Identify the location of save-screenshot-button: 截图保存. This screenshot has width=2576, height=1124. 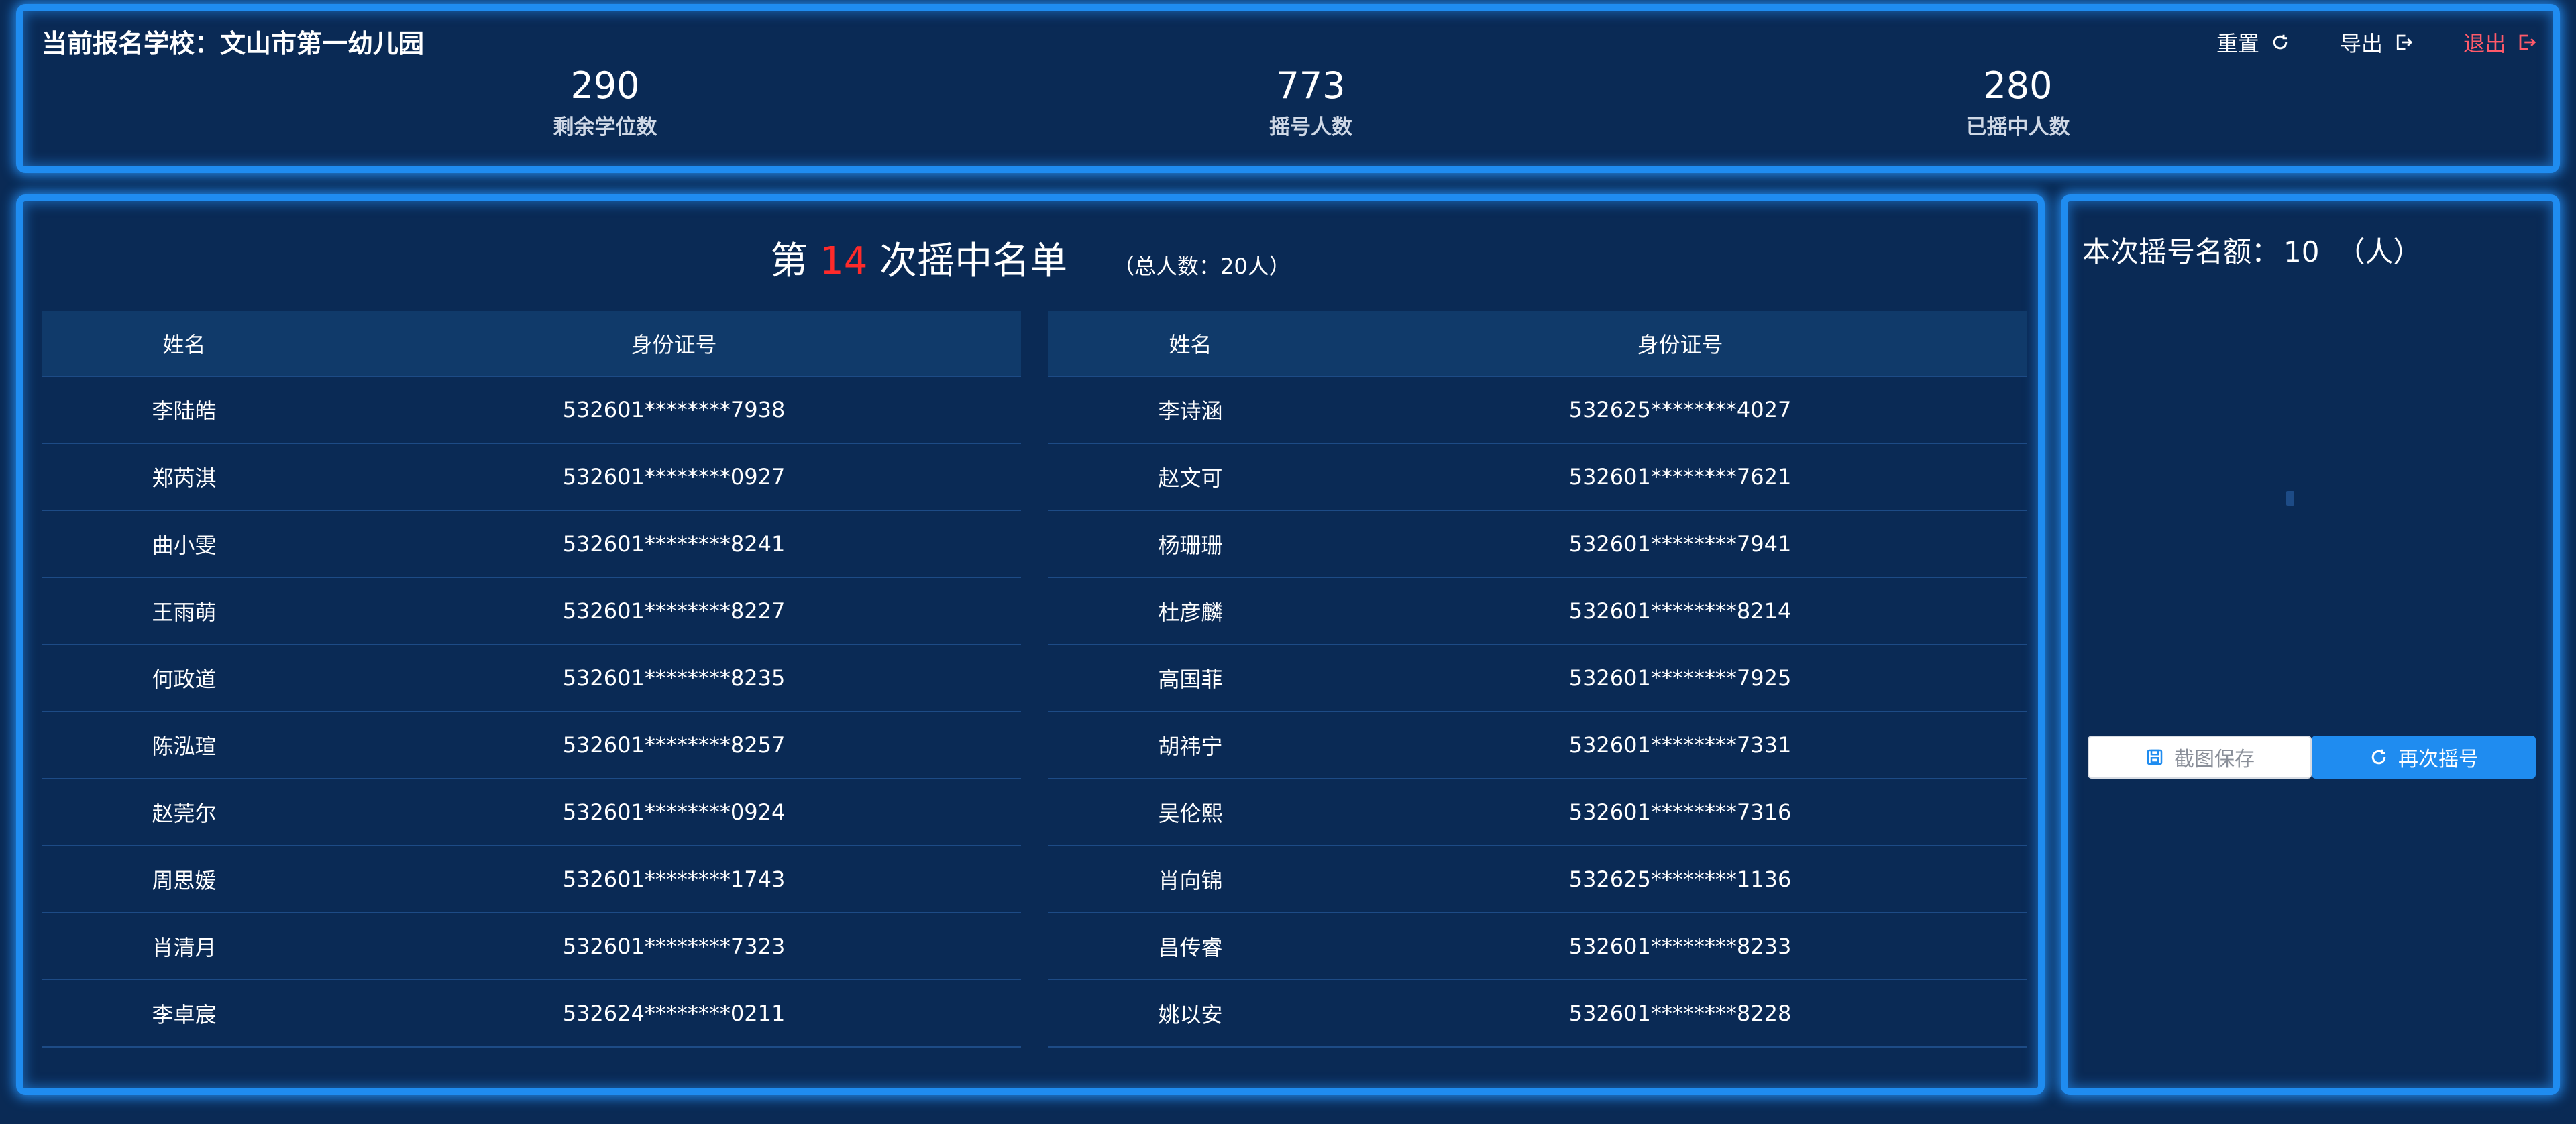
(2200, 758).